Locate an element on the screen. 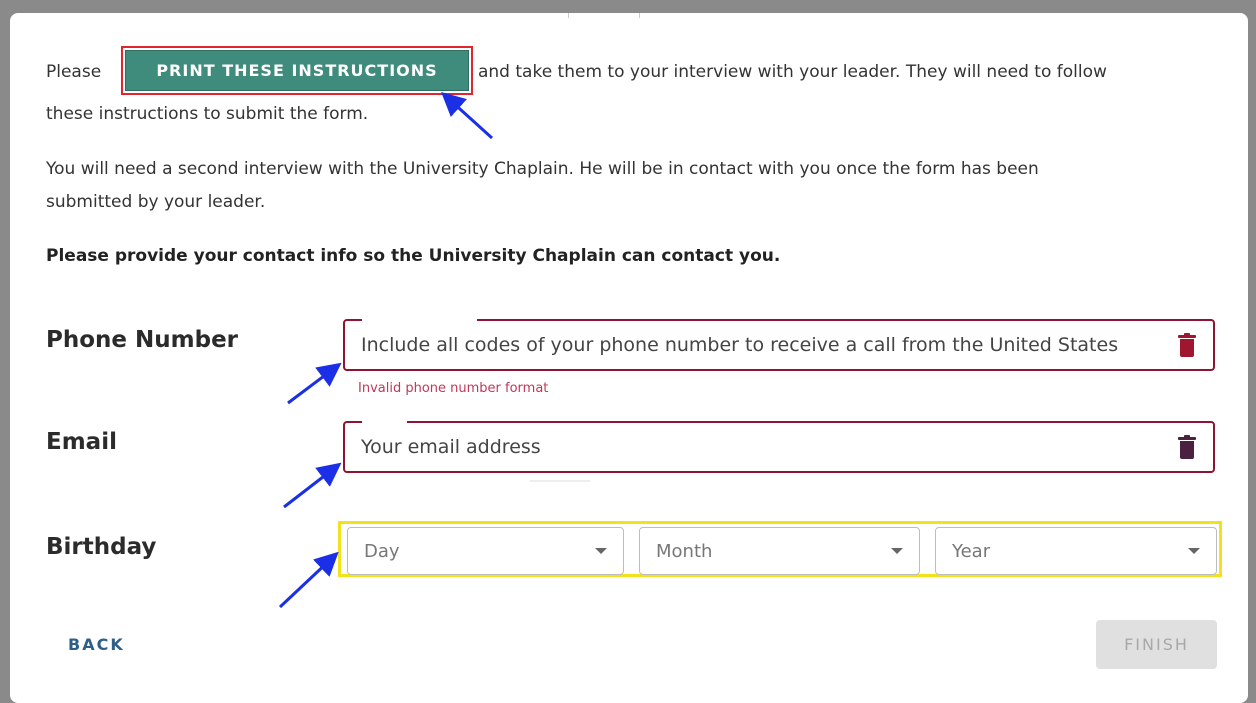 This screenshot has height=703, width=1256. divider is located at coordinates (560, 481).